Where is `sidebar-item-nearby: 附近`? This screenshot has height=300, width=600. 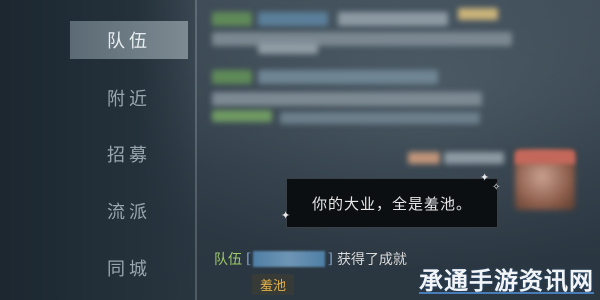
sidebar-item-nearby: 附近 is located at coordinates (129, 98).